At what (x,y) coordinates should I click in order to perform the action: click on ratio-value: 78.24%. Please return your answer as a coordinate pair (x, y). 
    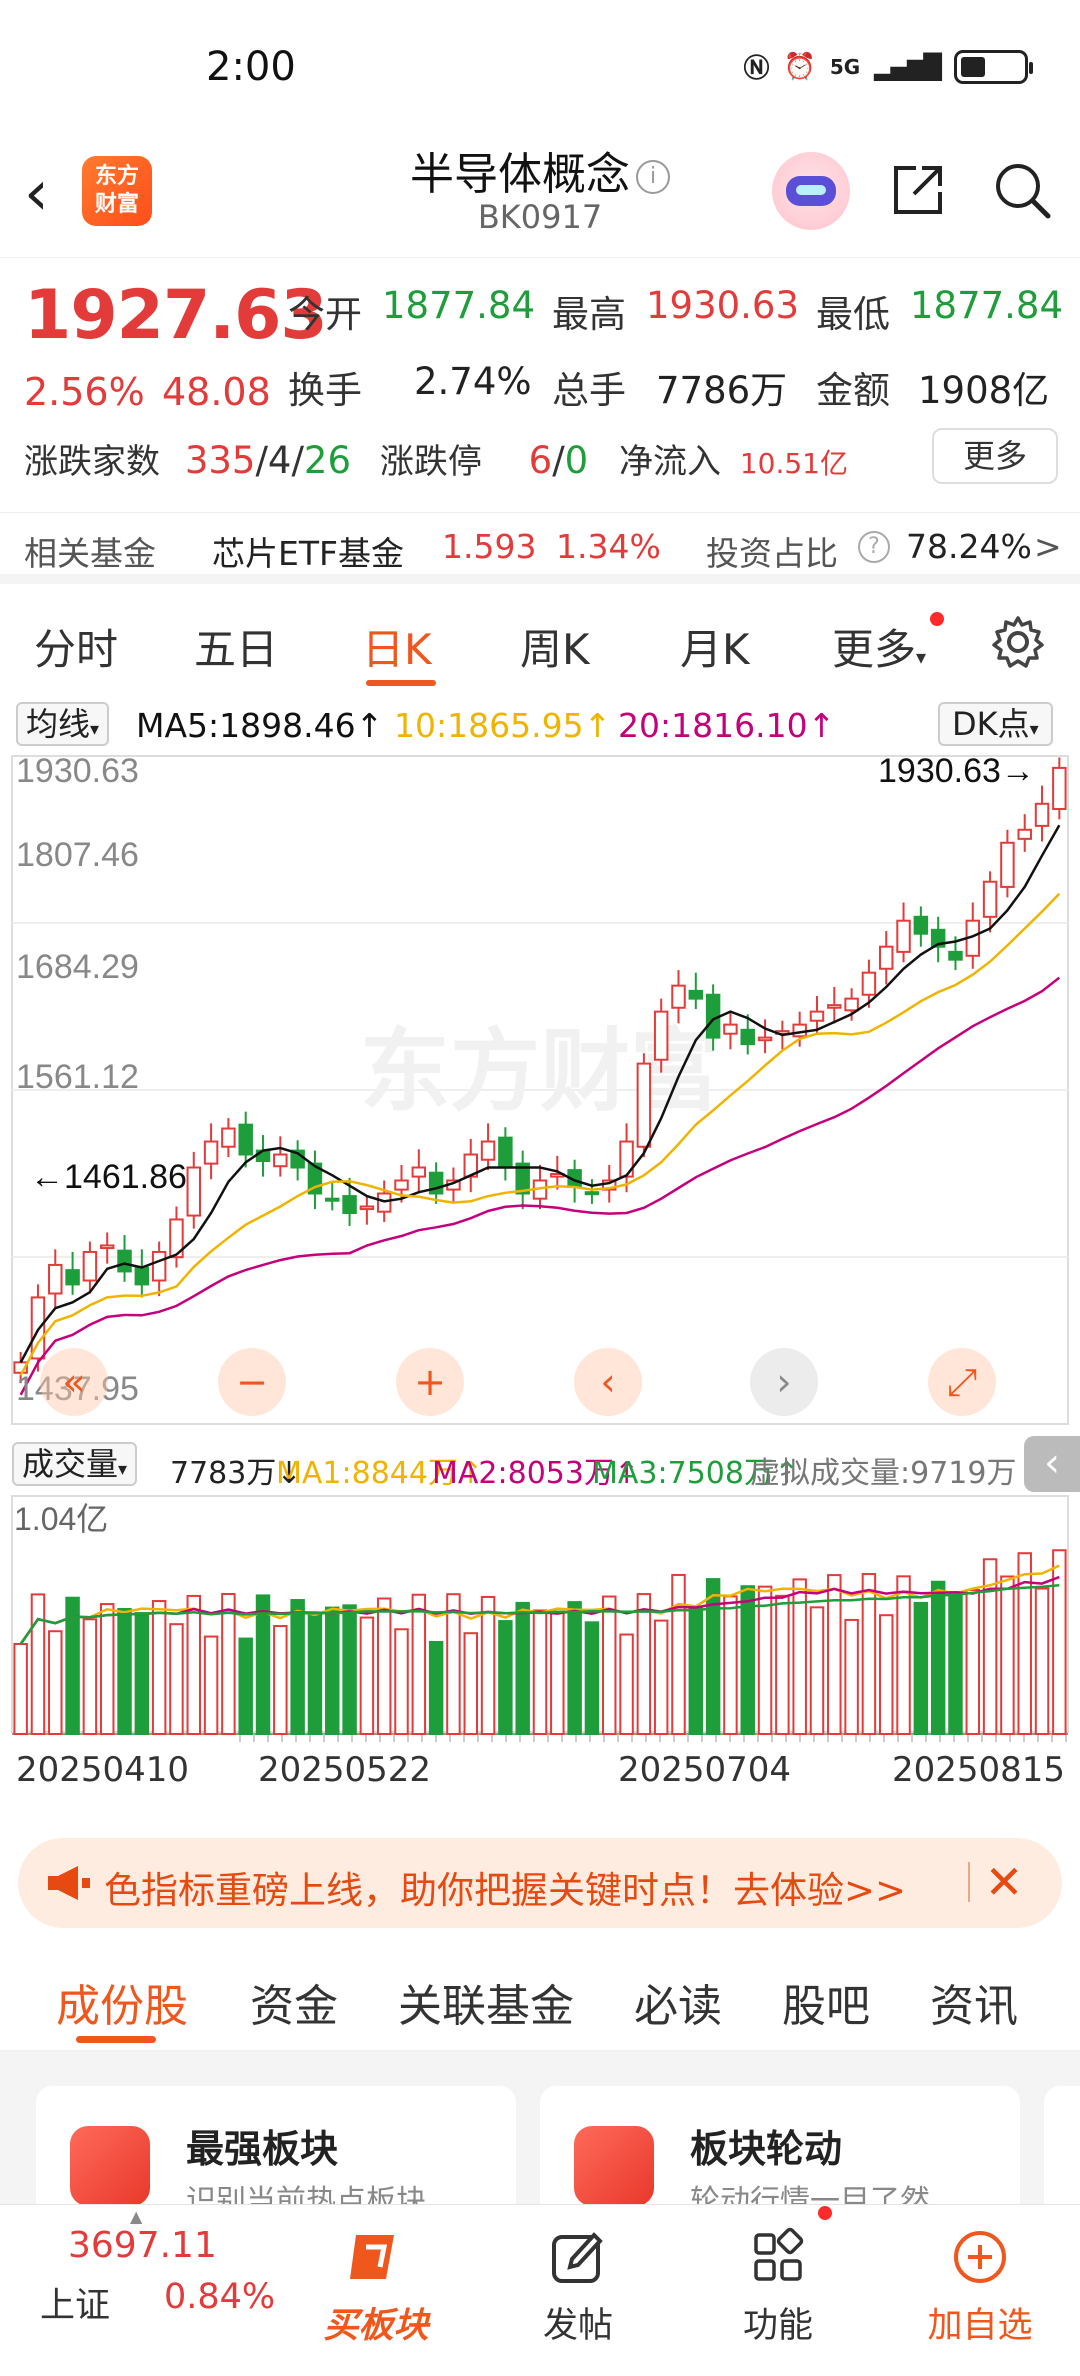
    Looking at the image, I should click on (969, 546).